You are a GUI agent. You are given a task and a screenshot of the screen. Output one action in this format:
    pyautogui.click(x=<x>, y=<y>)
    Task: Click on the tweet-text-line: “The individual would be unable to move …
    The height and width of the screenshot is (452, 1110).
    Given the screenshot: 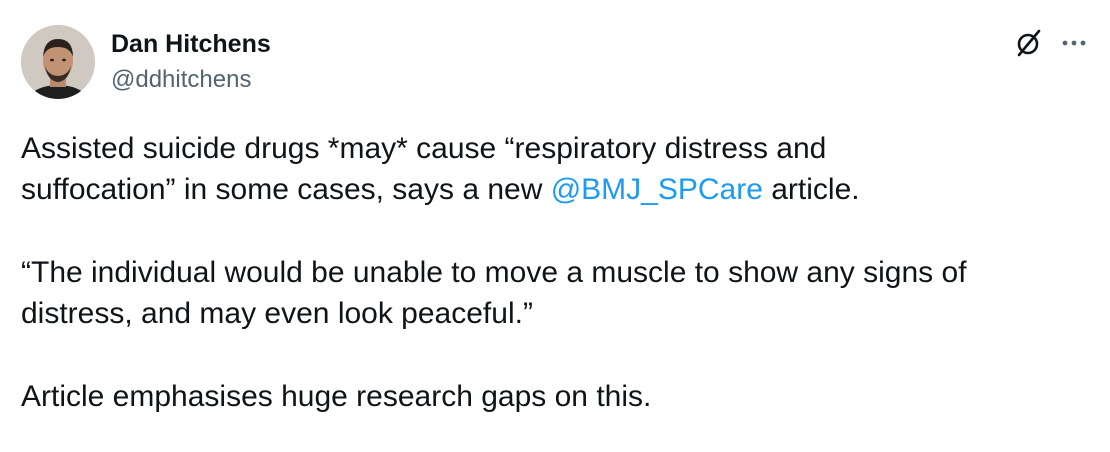 What is the action you would take?
    pyautogui.click(x=494, y=272)
    